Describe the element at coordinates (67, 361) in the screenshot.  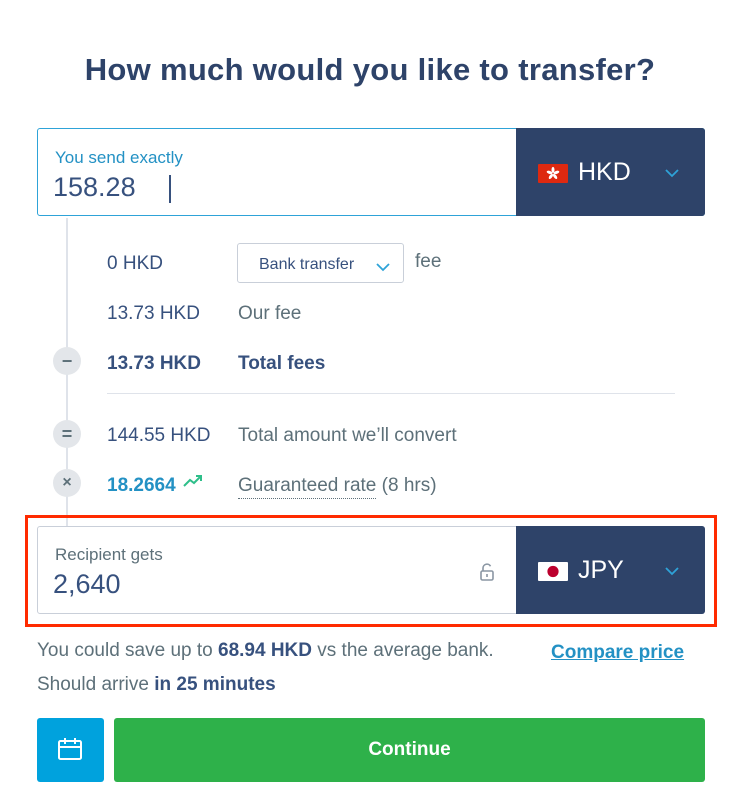
I see `minus-icon: −` at that location.